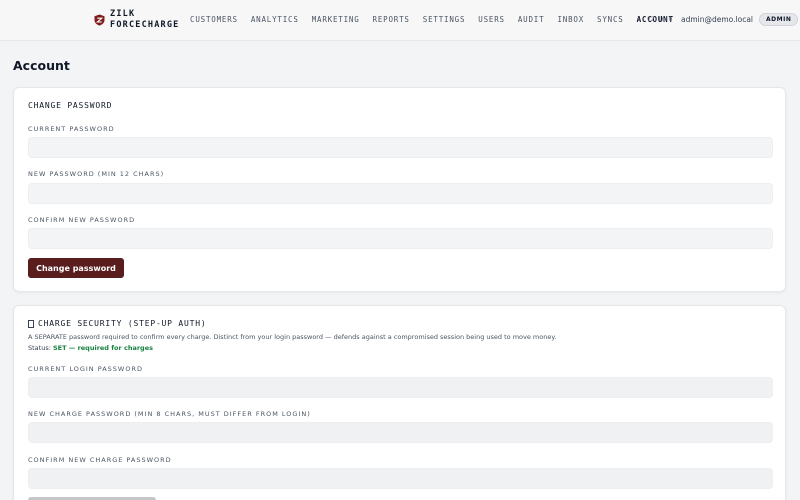  I want to click on change-password-title: CHANGE PASSWORD, so click(70, 105).